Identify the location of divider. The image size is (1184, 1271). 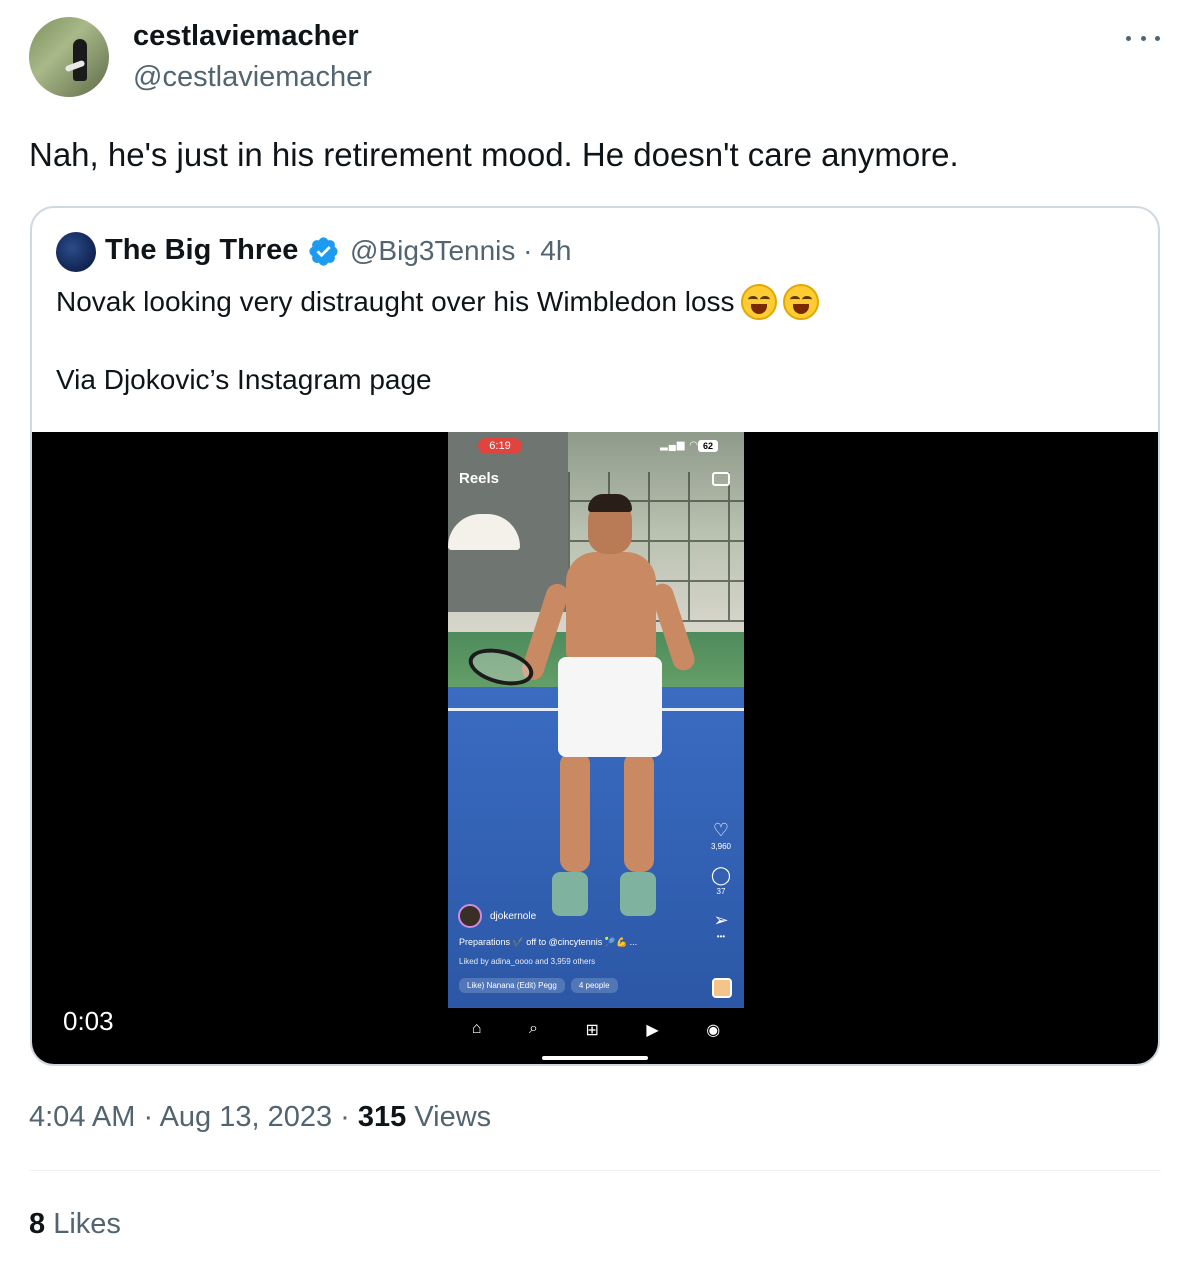
(595, 1170).